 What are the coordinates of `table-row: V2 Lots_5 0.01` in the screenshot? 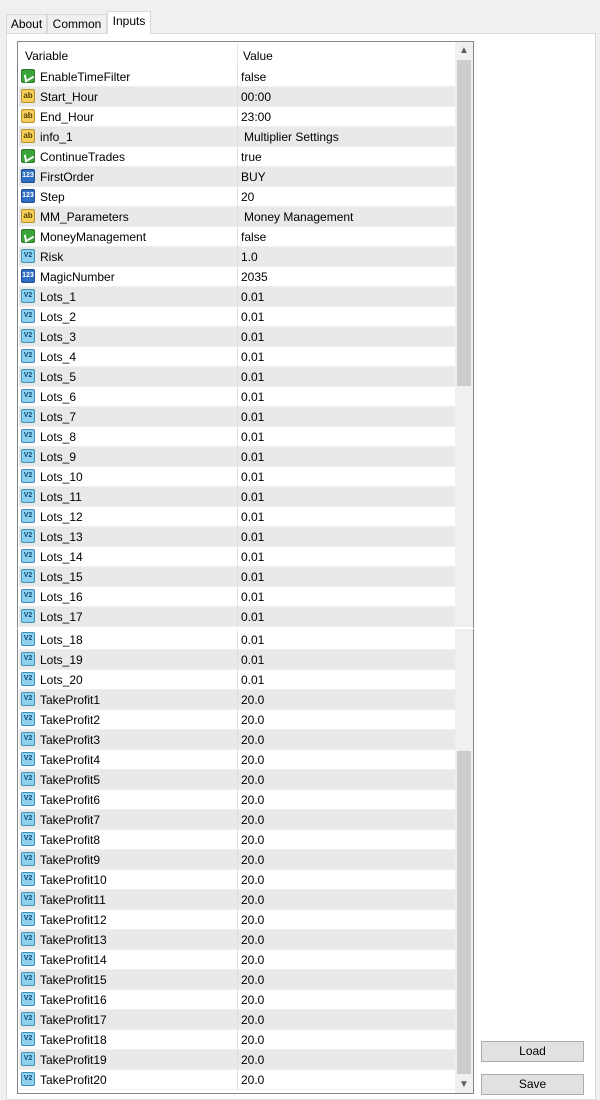 It's located at (237, 377).